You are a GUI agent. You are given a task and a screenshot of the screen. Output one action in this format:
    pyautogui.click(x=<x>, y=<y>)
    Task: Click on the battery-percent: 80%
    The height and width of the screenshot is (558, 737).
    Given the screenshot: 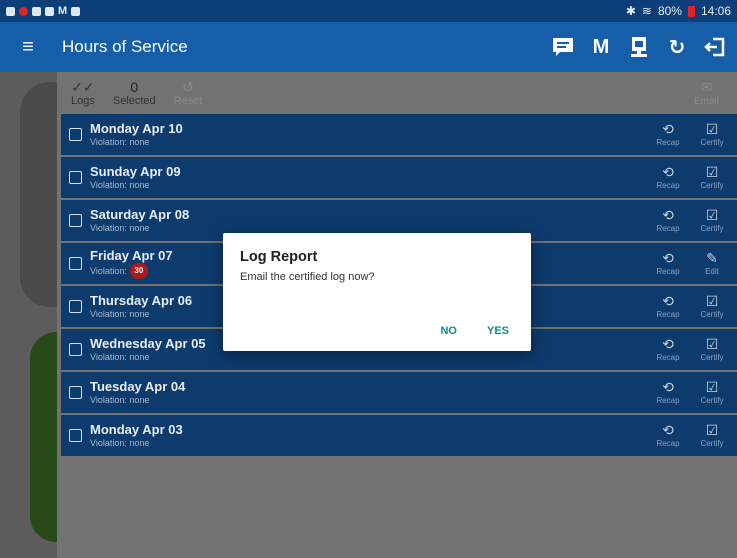 What is the action you would take?
    pyautogui.click(x=669, y=11)
    